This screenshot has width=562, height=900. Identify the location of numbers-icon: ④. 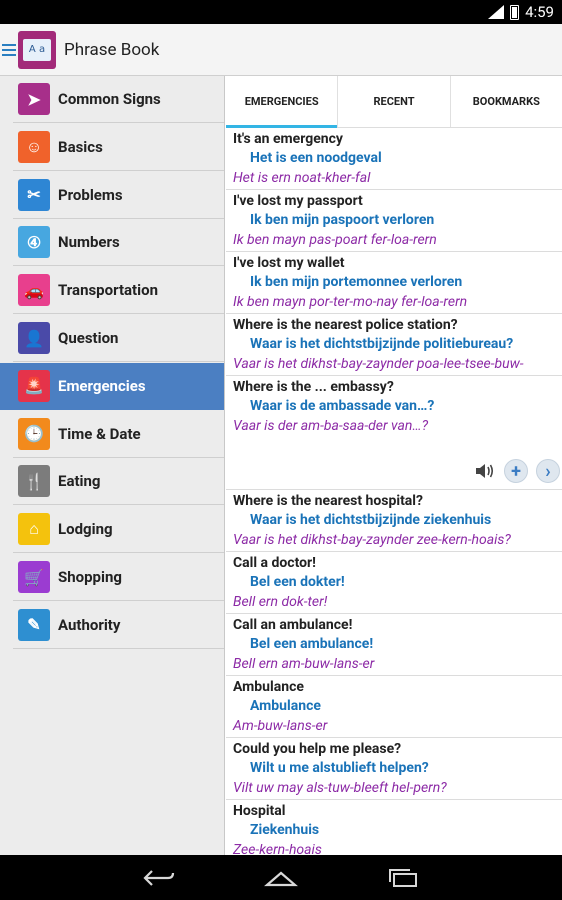
(34, 242).